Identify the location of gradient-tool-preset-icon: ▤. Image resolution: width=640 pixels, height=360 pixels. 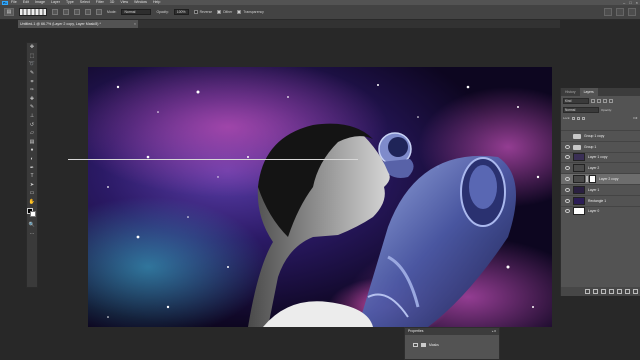
(9, 12).